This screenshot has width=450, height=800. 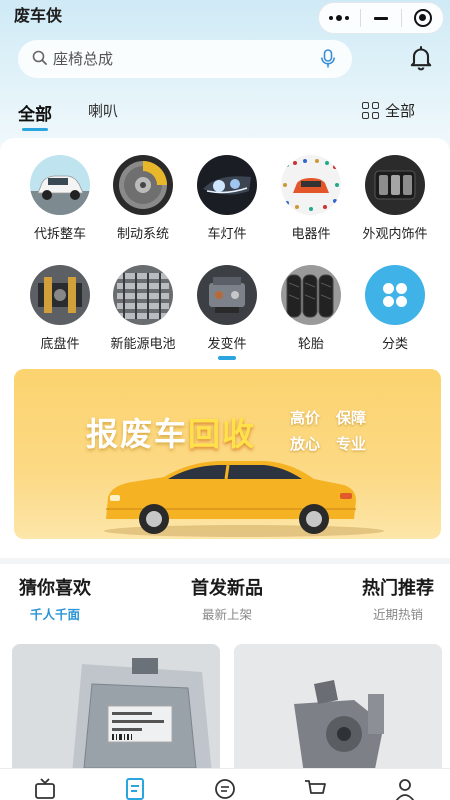 I want to click on yellow-sedan-illustration, so click(x=244, y=499).